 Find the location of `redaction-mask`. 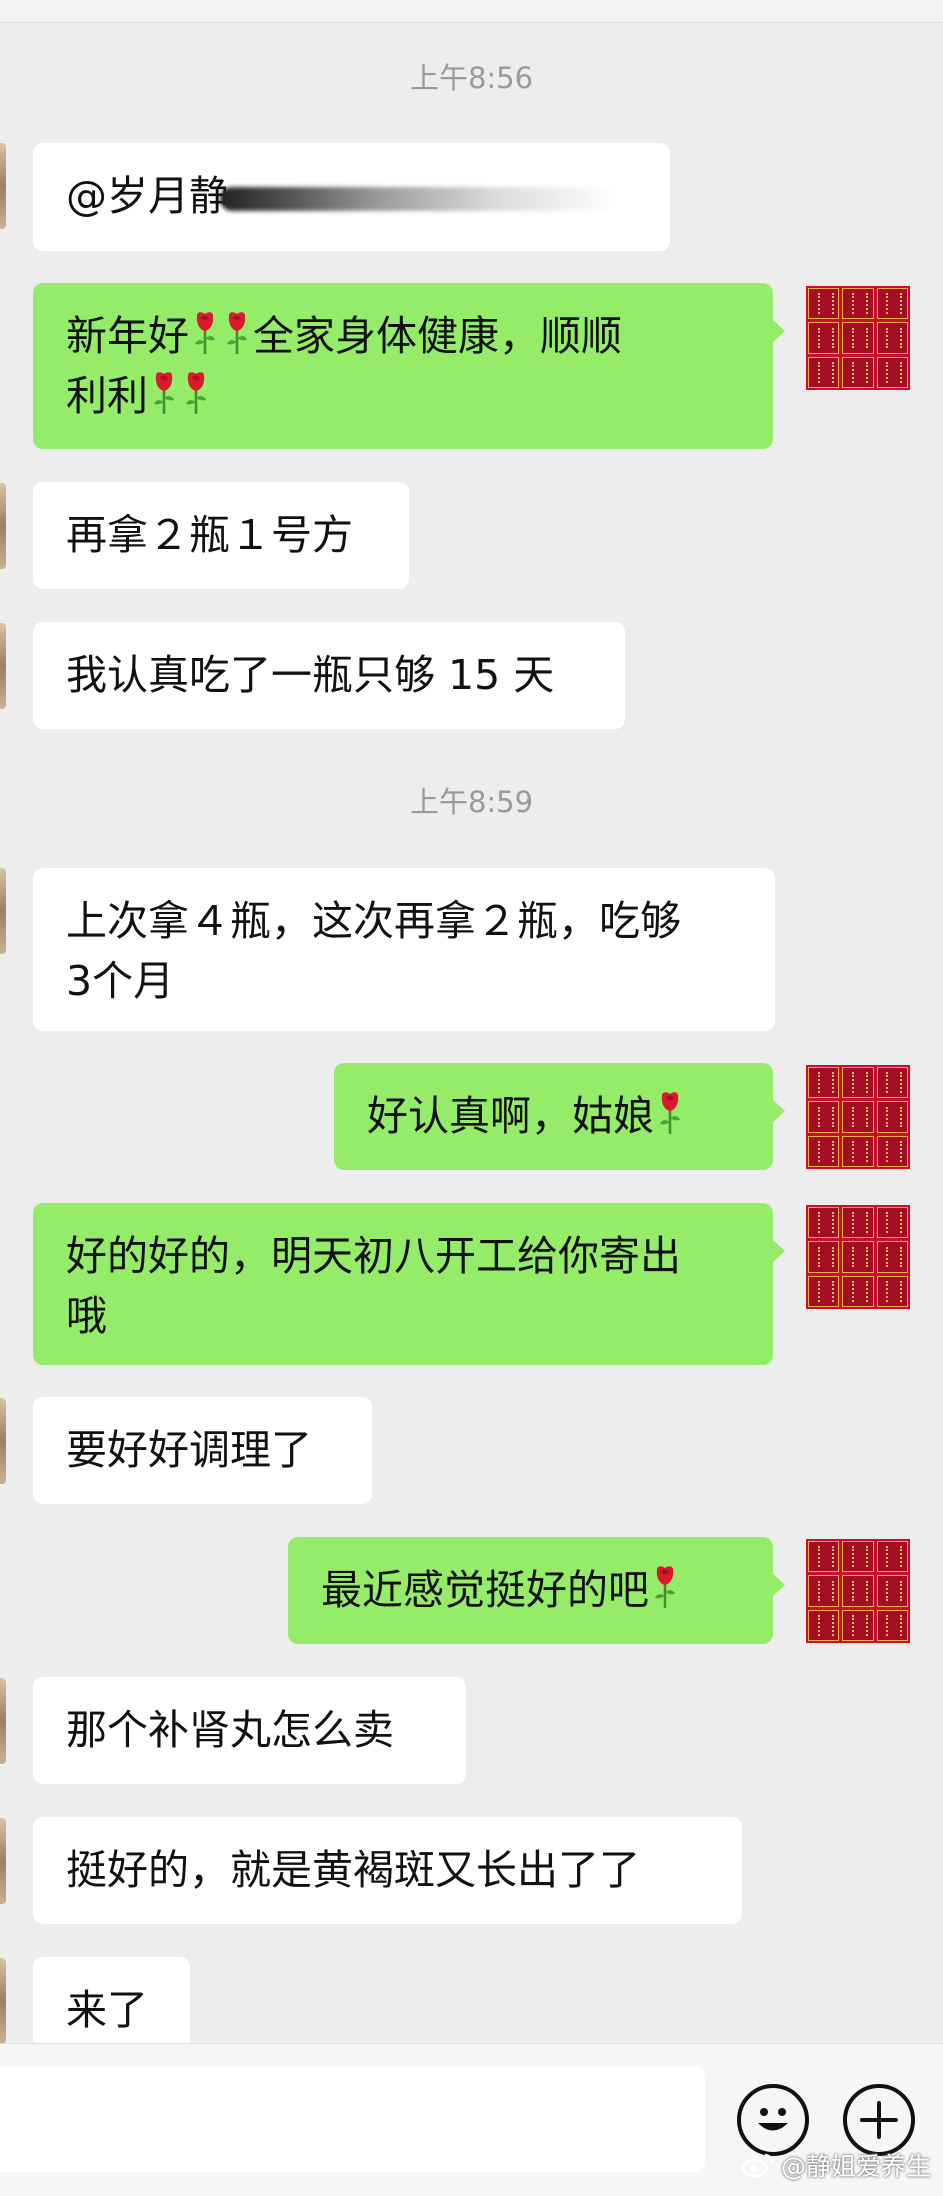

redaction-mask is located at coordinates (417, 199).